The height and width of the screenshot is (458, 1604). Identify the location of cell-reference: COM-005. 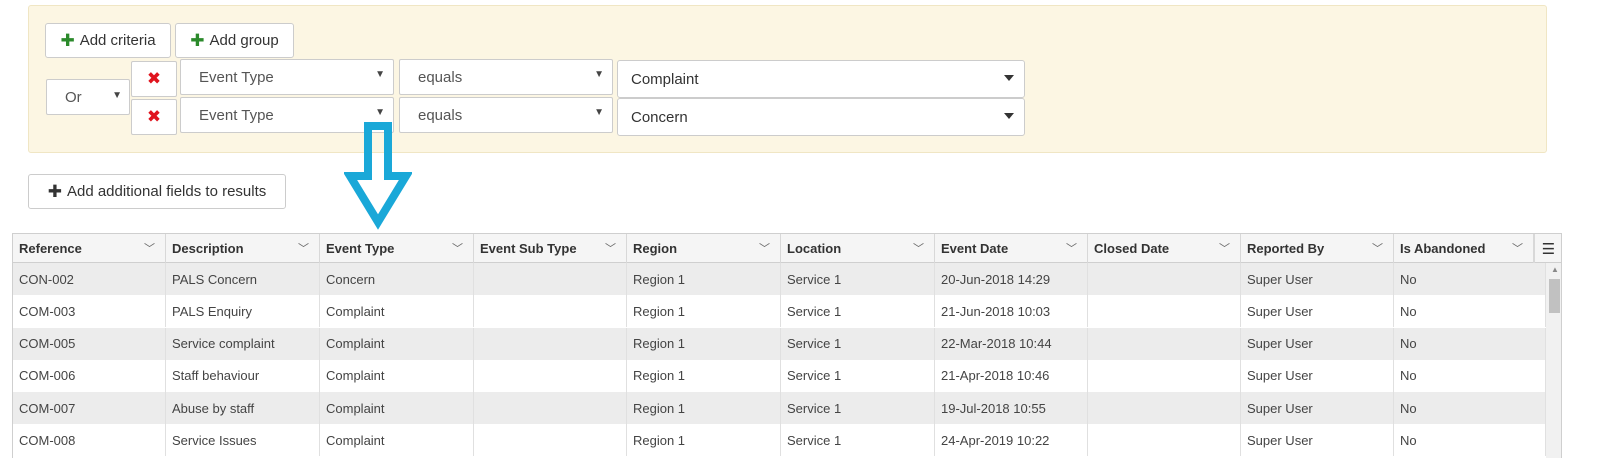
(89, 343).